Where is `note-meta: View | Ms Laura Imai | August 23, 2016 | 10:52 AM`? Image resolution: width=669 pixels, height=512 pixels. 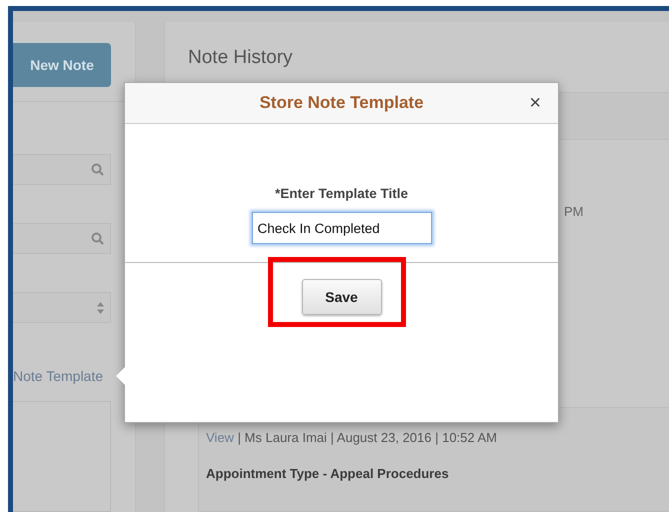
note-meta: View | Ms Laura Imai | August 23, 2016 | 10:52 AM is located at coordinates (352, 438).